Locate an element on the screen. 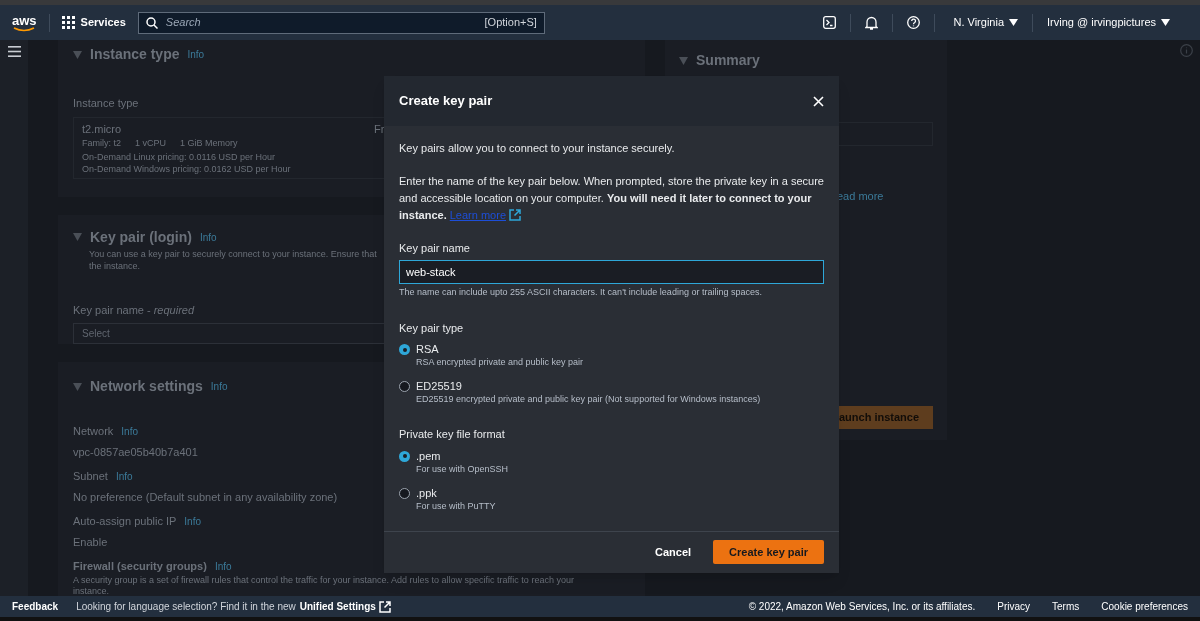 The width and height of the screenshot is (1200, 621). section-description: A security group is a set of firewall rules that control the traffic for your instance. Add rules to allow specific traffic to reach your is located at coordinates (323, 580).